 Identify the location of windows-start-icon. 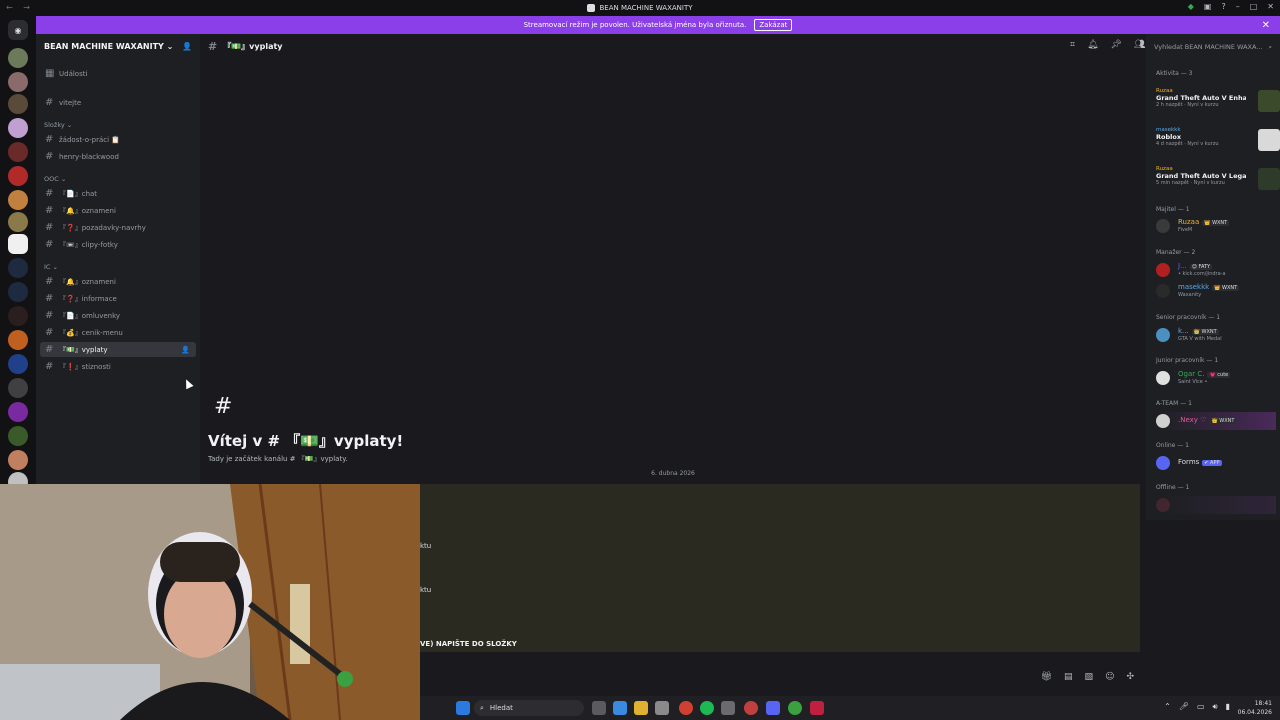
(463, 708).